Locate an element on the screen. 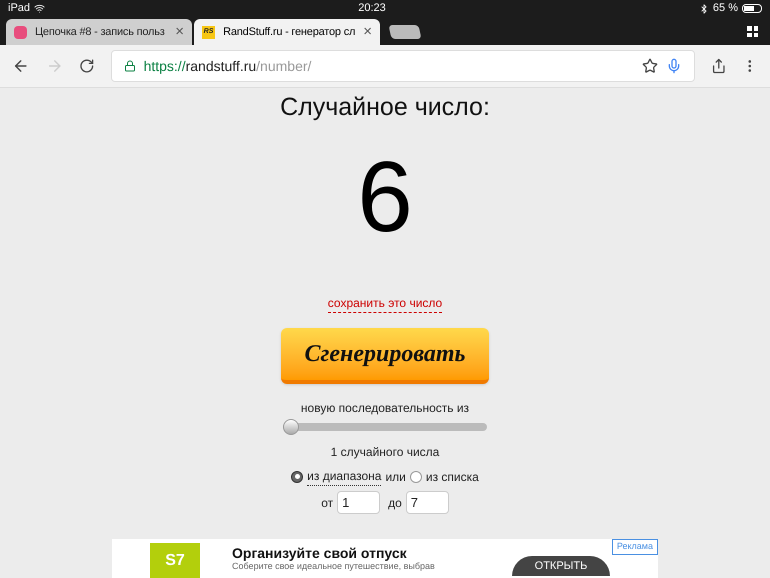 The image size is (770, 578). browser-tab: Цепочка #8 - запись польз × is located at coordinates (99, 32).